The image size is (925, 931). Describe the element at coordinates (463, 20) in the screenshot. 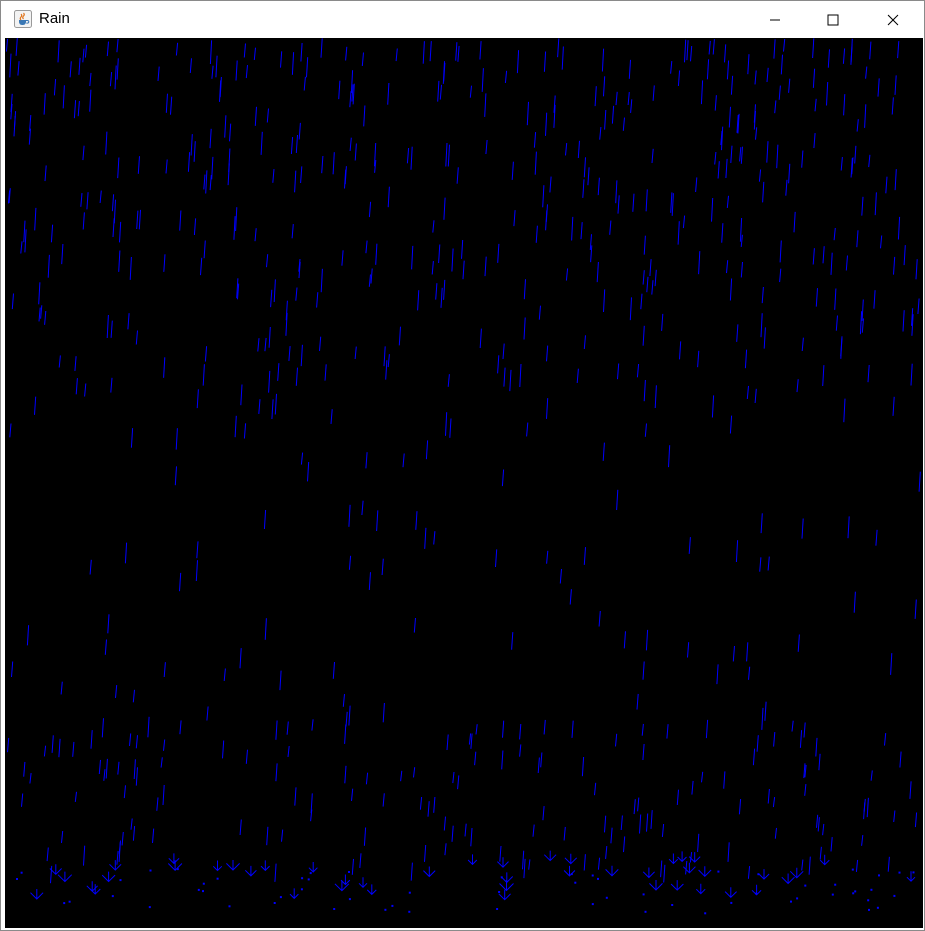

I see `title-bar: Rain` at that location.